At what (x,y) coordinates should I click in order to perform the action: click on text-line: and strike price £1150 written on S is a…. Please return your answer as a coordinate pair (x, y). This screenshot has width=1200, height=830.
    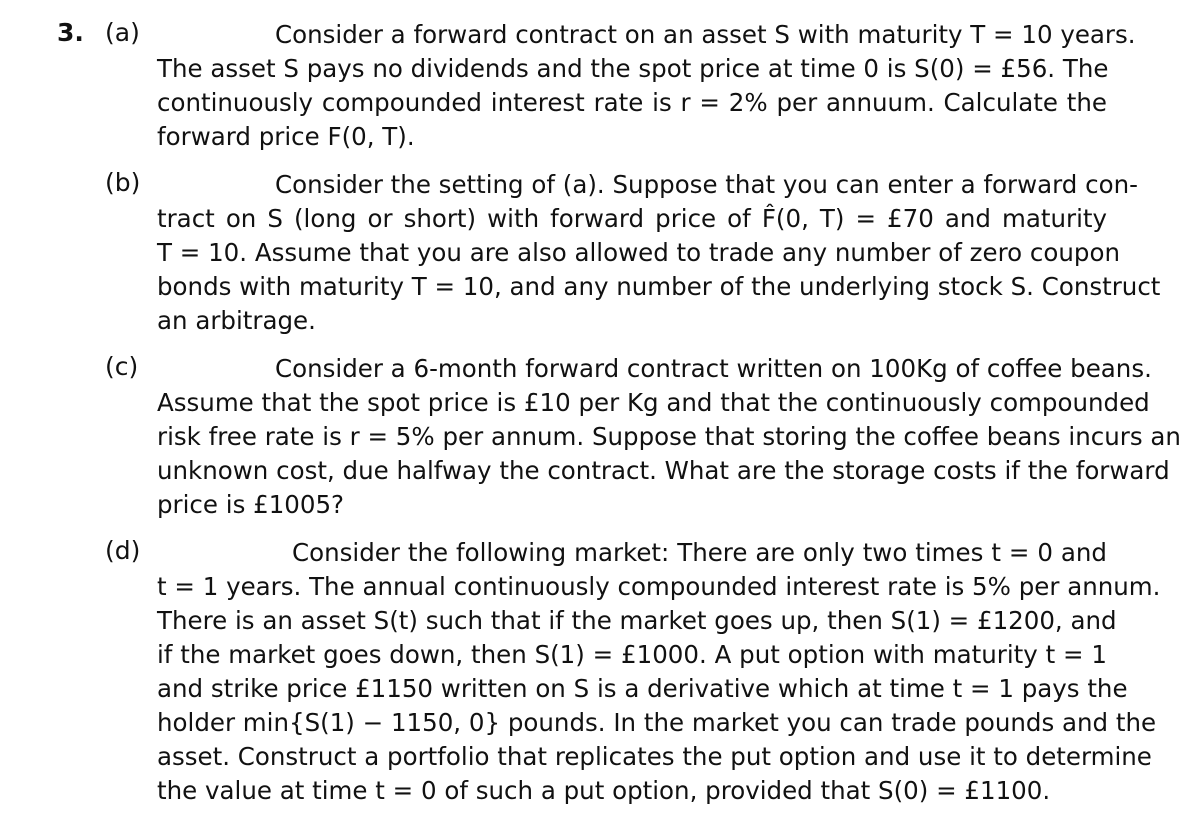
    Looking at the image, I should click on (642, 688).